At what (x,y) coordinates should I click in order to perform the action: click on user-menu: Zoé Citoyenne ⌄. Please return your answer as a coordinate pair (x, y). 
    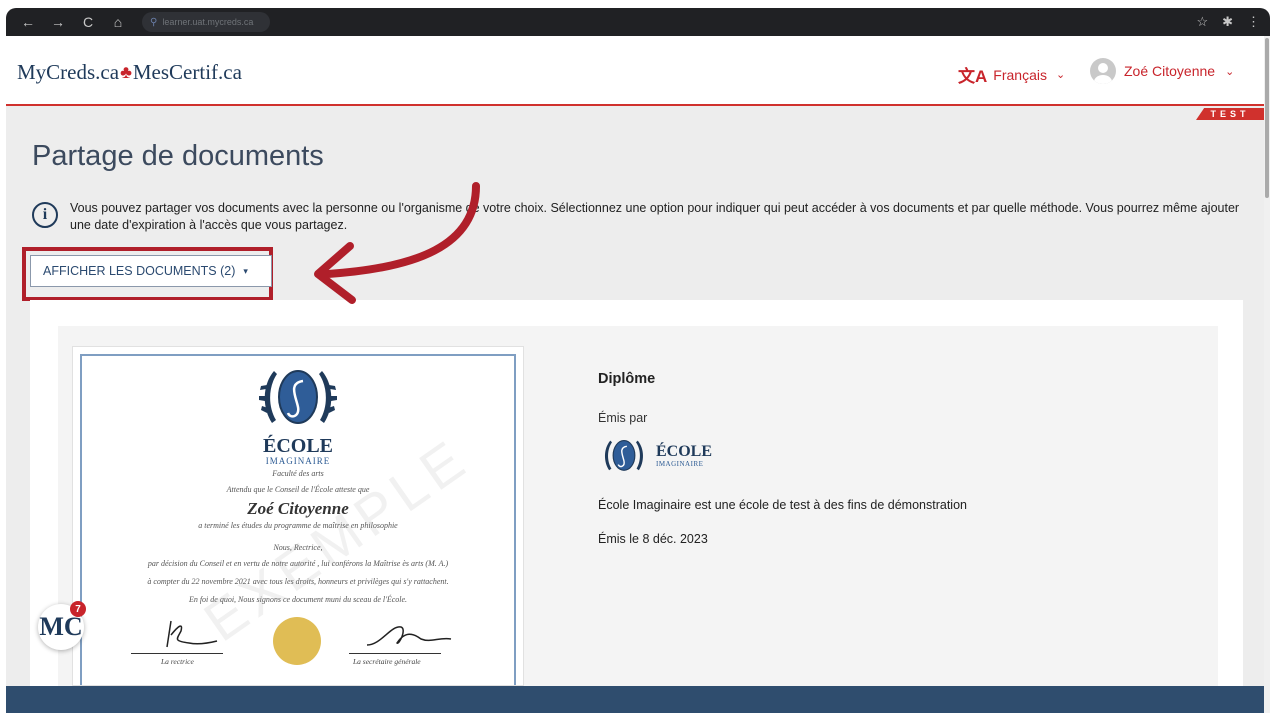
    Looking at the image, I should click on (1162, 71).